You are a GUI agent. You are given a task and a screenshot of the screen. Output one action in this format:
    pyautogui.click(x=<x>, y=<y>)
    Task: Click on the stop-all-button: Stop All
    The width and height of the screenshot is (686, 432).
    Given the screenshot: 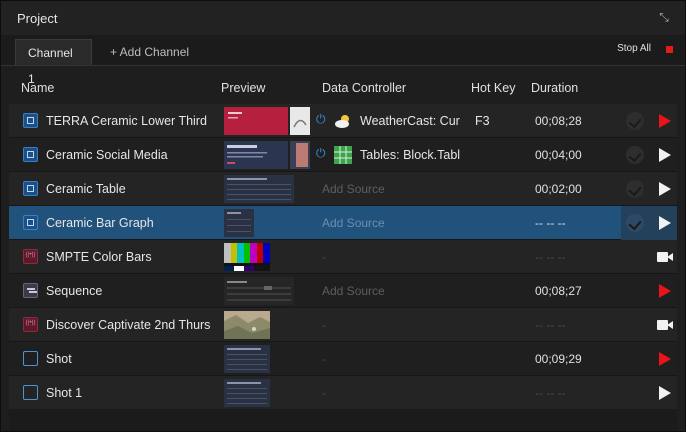 What is the action you would take?
    pyautogui.click(x=634, y=48)
    